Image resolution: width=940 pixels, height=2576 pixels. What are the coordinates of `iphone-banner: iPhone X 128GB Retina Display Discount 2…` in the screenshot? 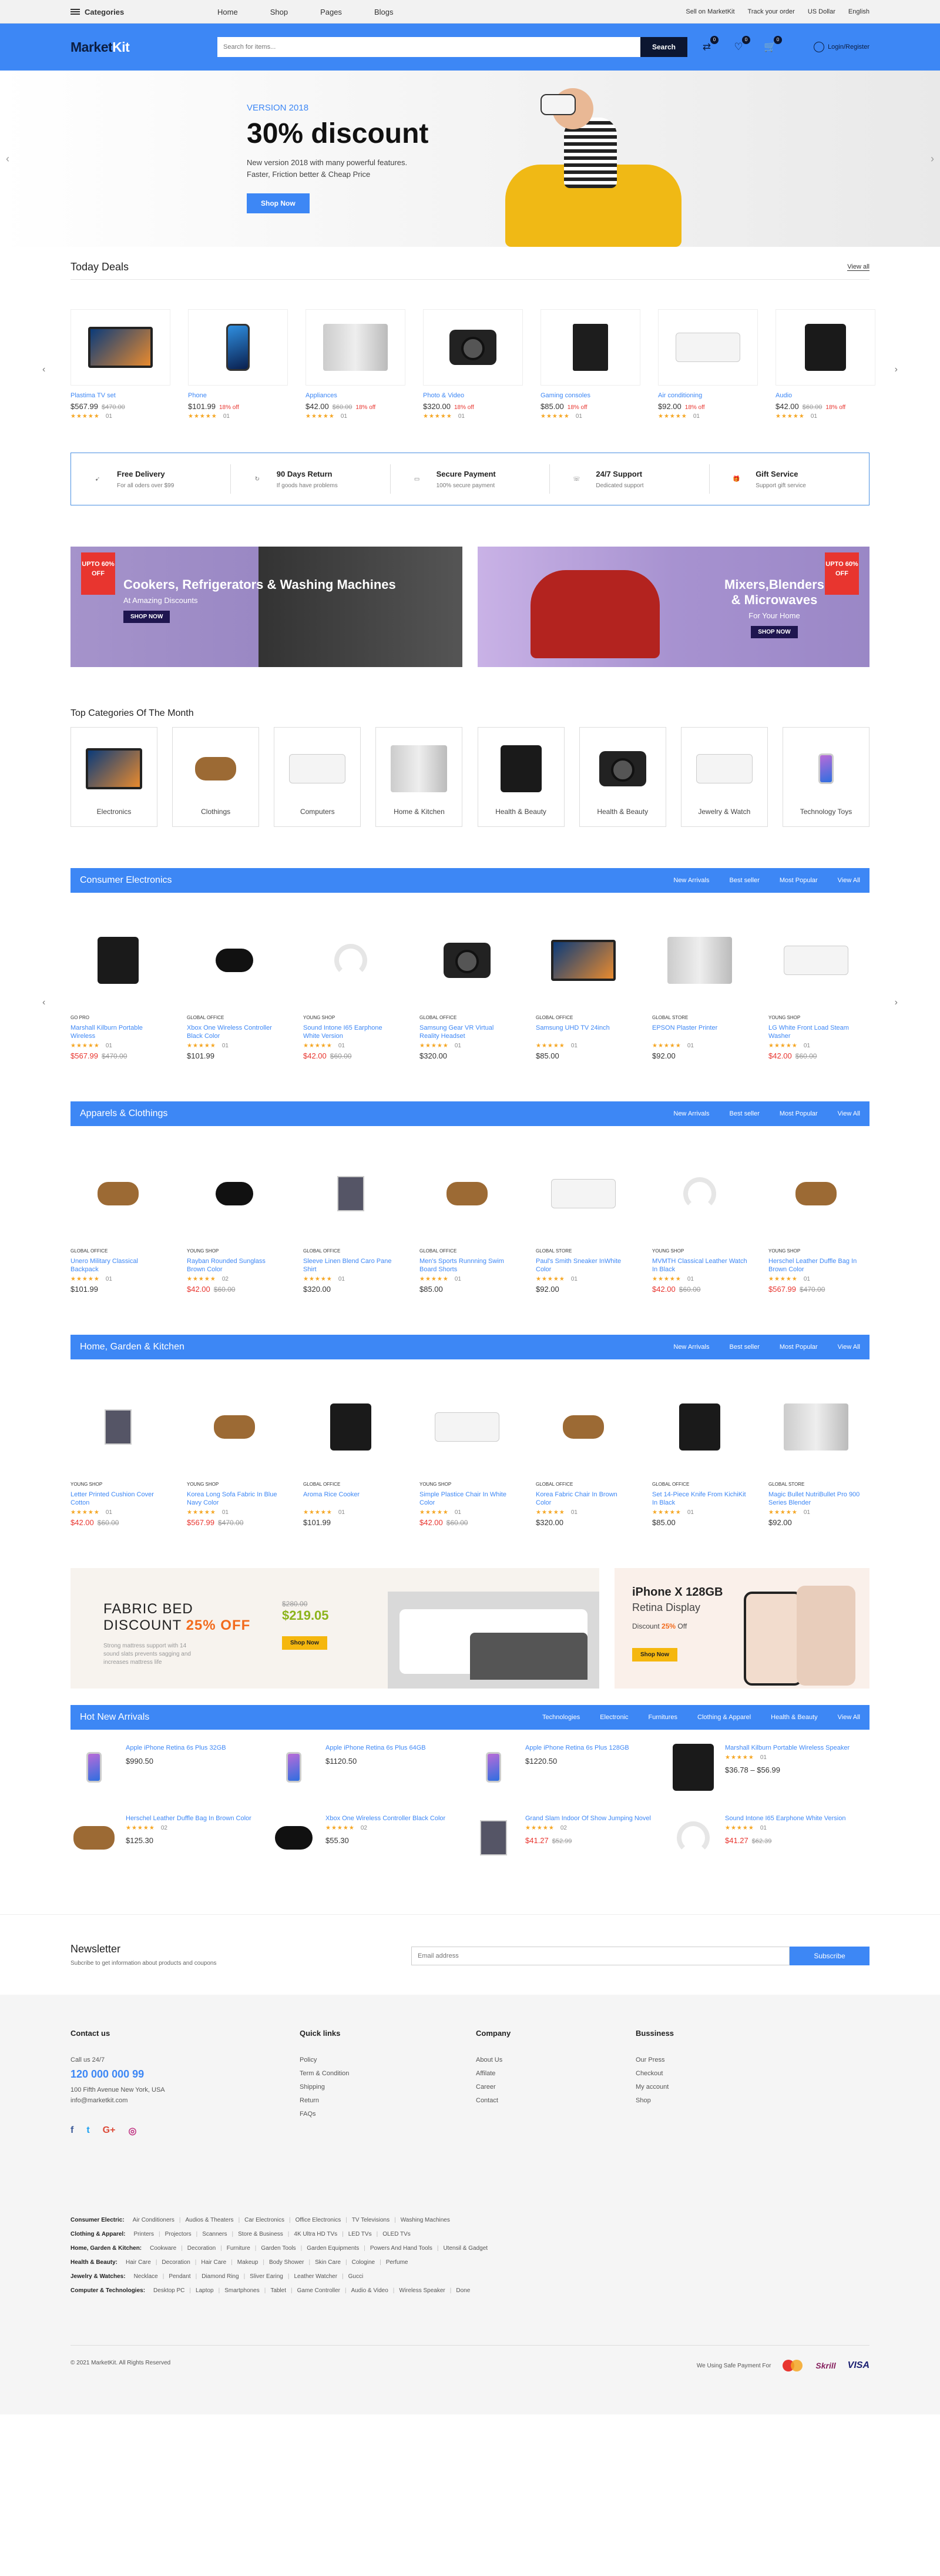 It's located at (743, 1628).